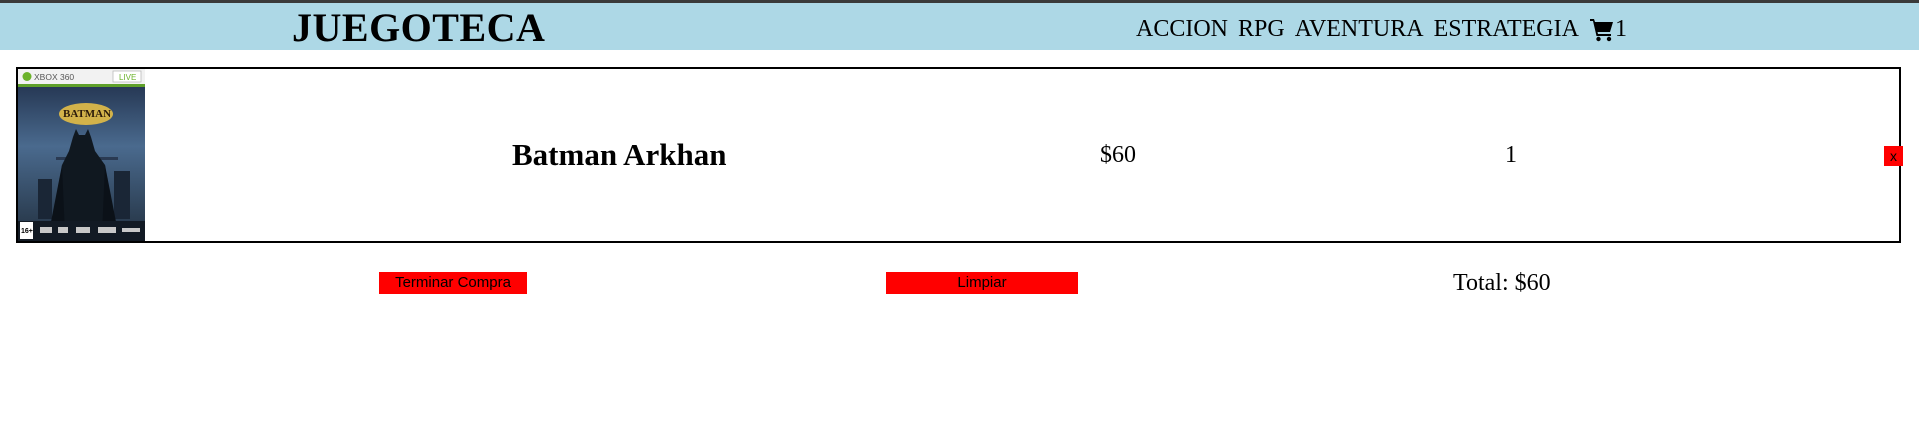 This screenshot has height=434, width=1919. I want to click on shopping-cart-icon, so click(1601, 30).